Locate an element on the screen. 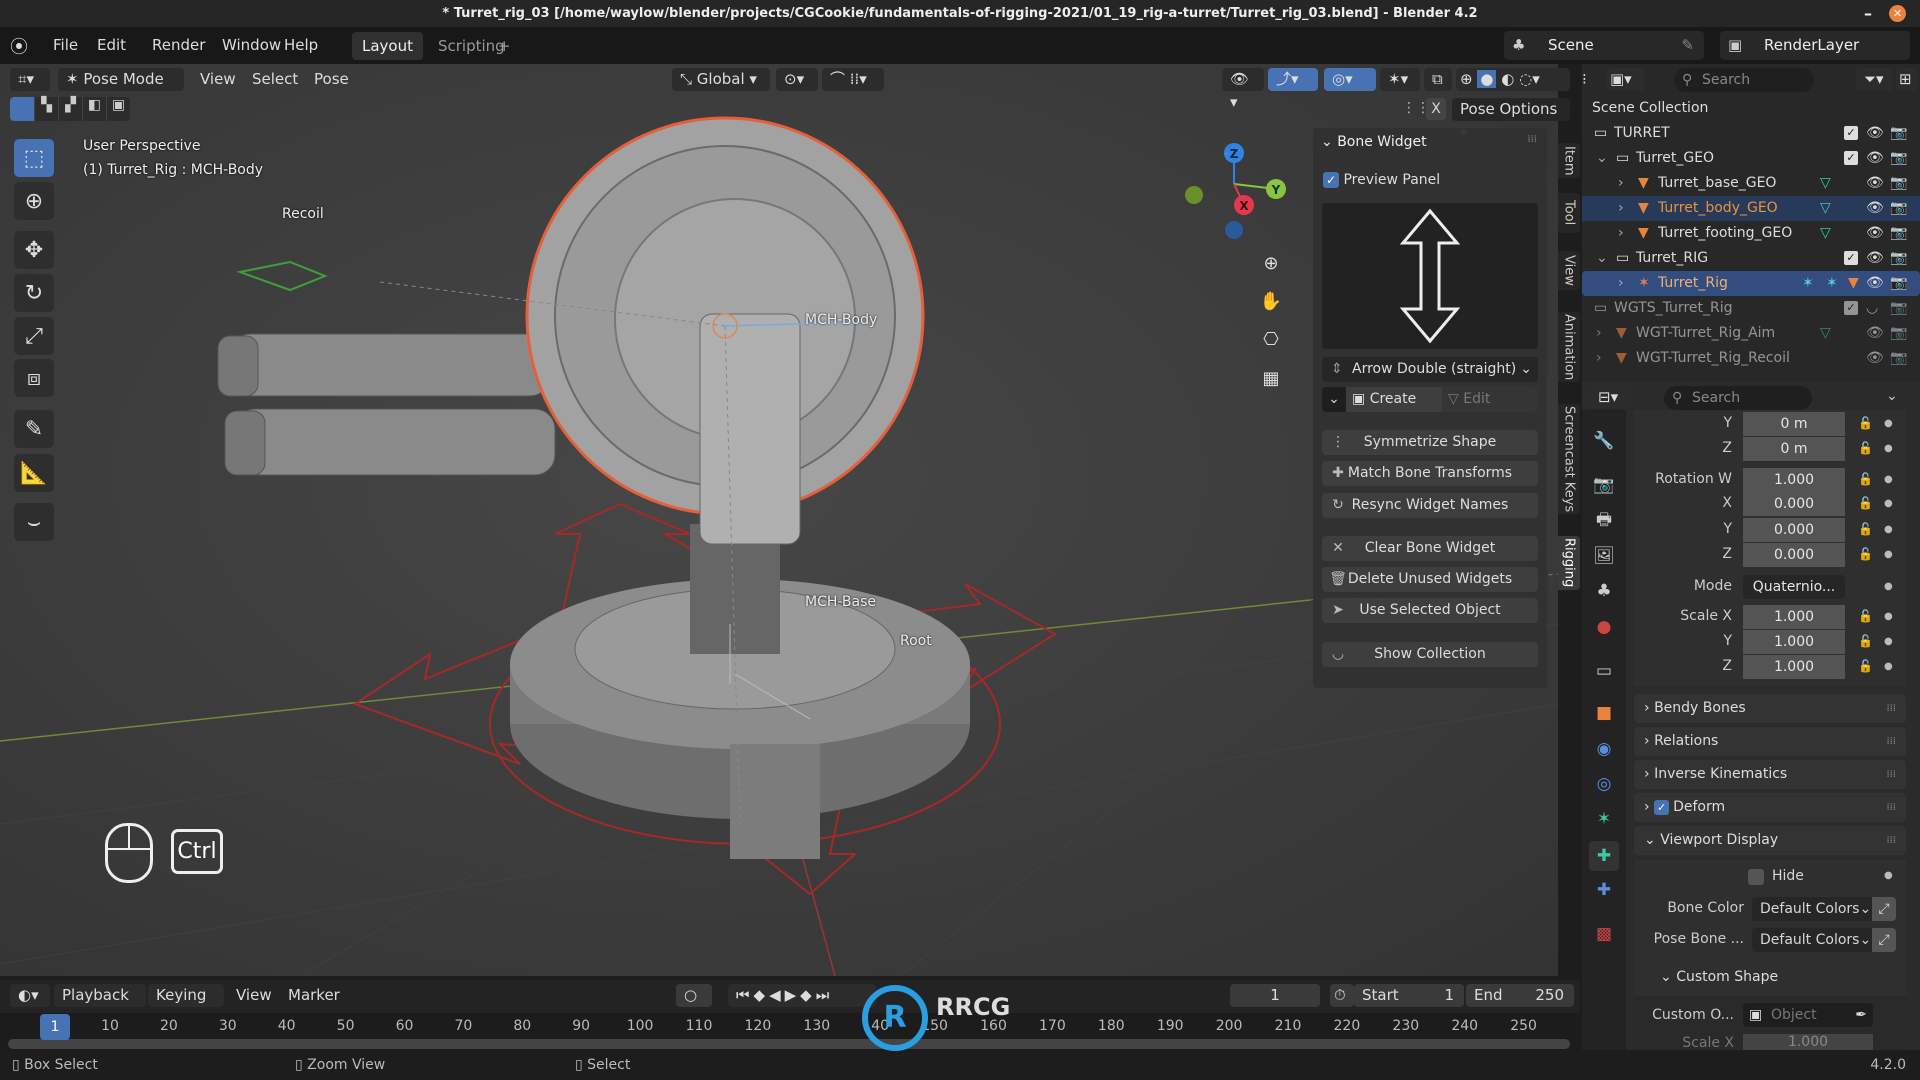 The width and height of the screenshot is (1920, 1080). timeline-editor-type: ◐▾ is located at coordinates (30, 995).